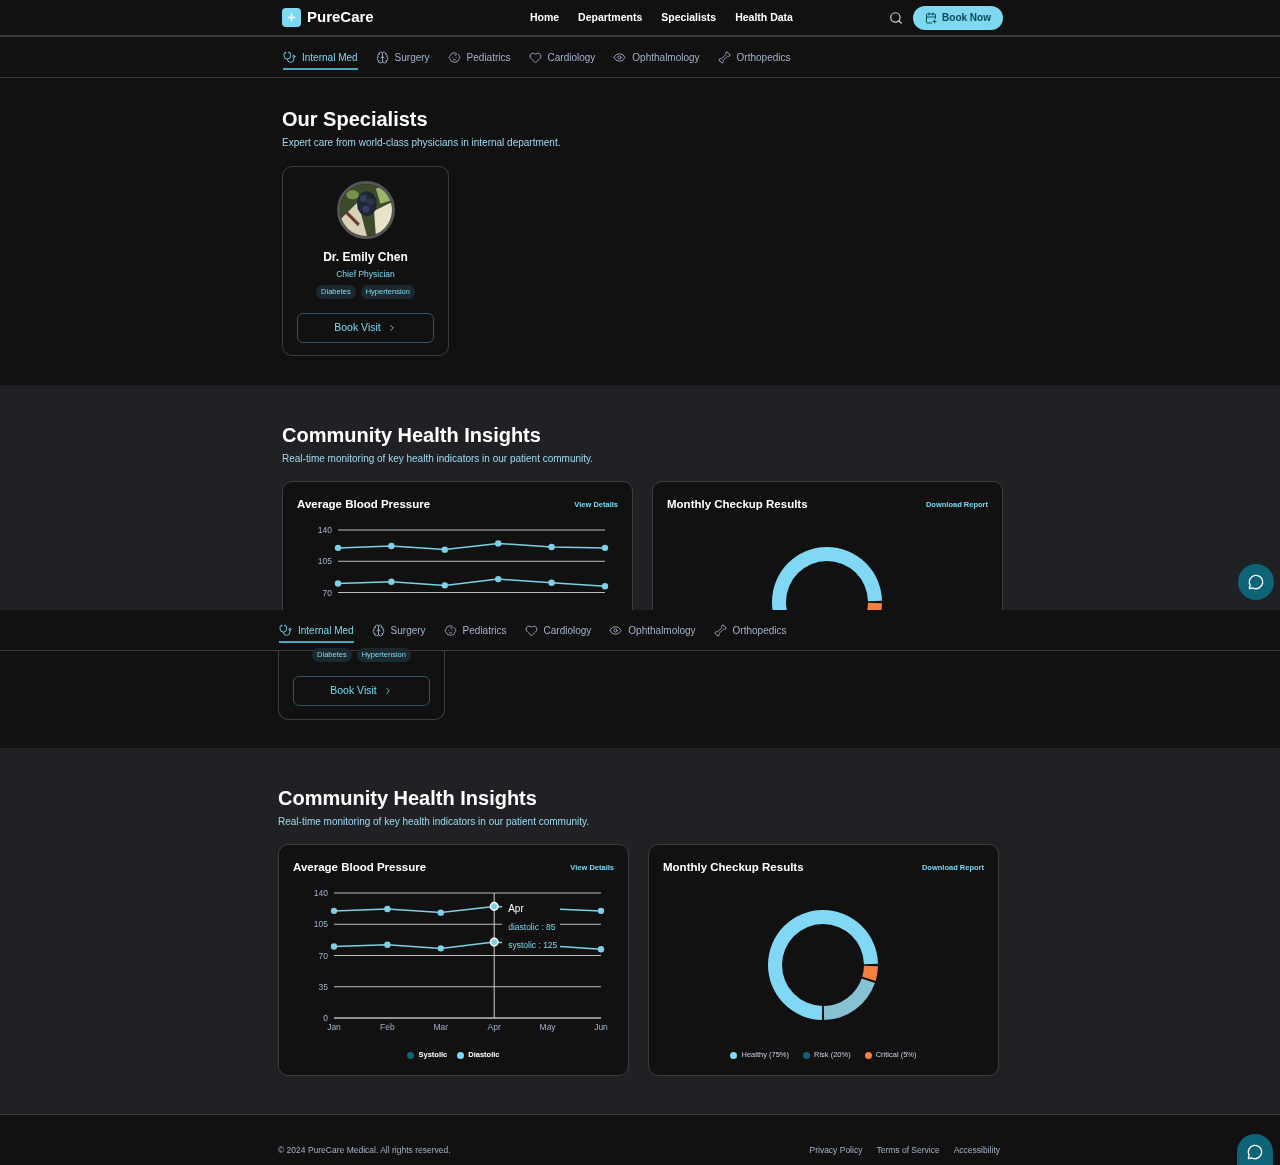  What do you see at coordinates (976, 1150) in the screenshot?
I see `footer-link: Accessibility` at bounding box center [976, 1150].